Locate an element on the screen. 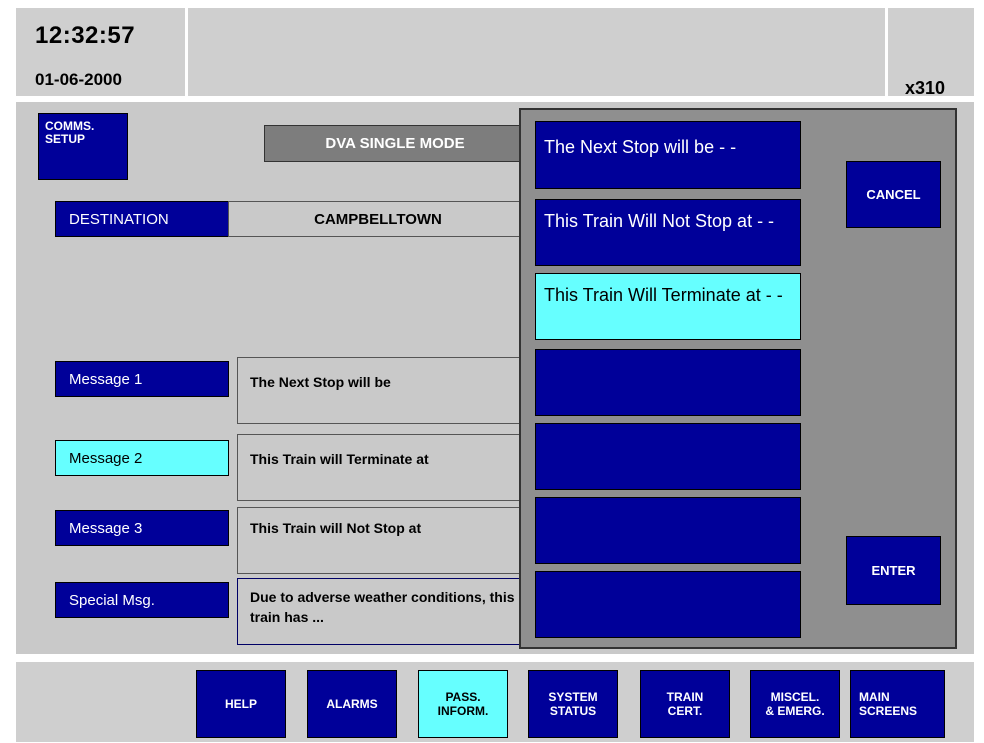  clock-date: 01-06-2000 is located at coordinates (78, 79).